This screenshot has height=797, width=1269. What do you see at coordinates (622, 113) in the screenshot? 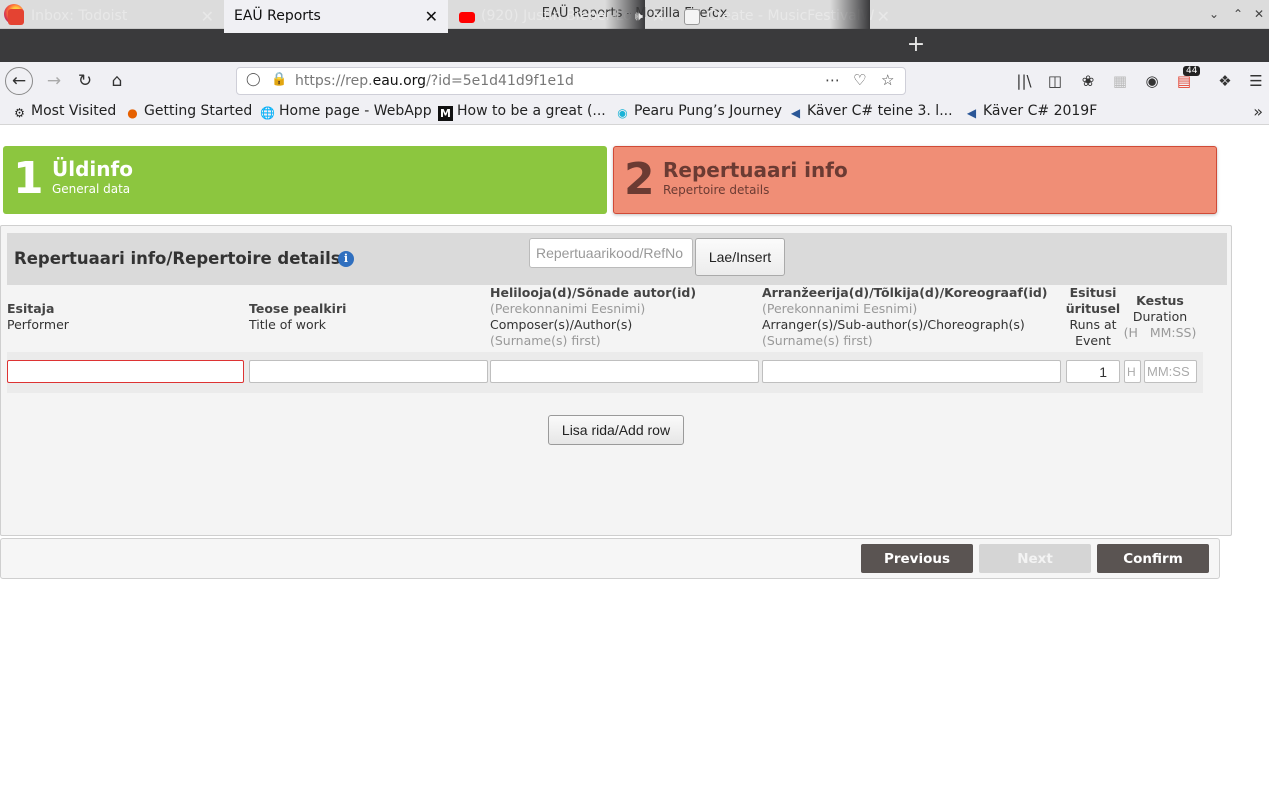
I see `journey-icon: ◉` at bounding box center [622, 113].